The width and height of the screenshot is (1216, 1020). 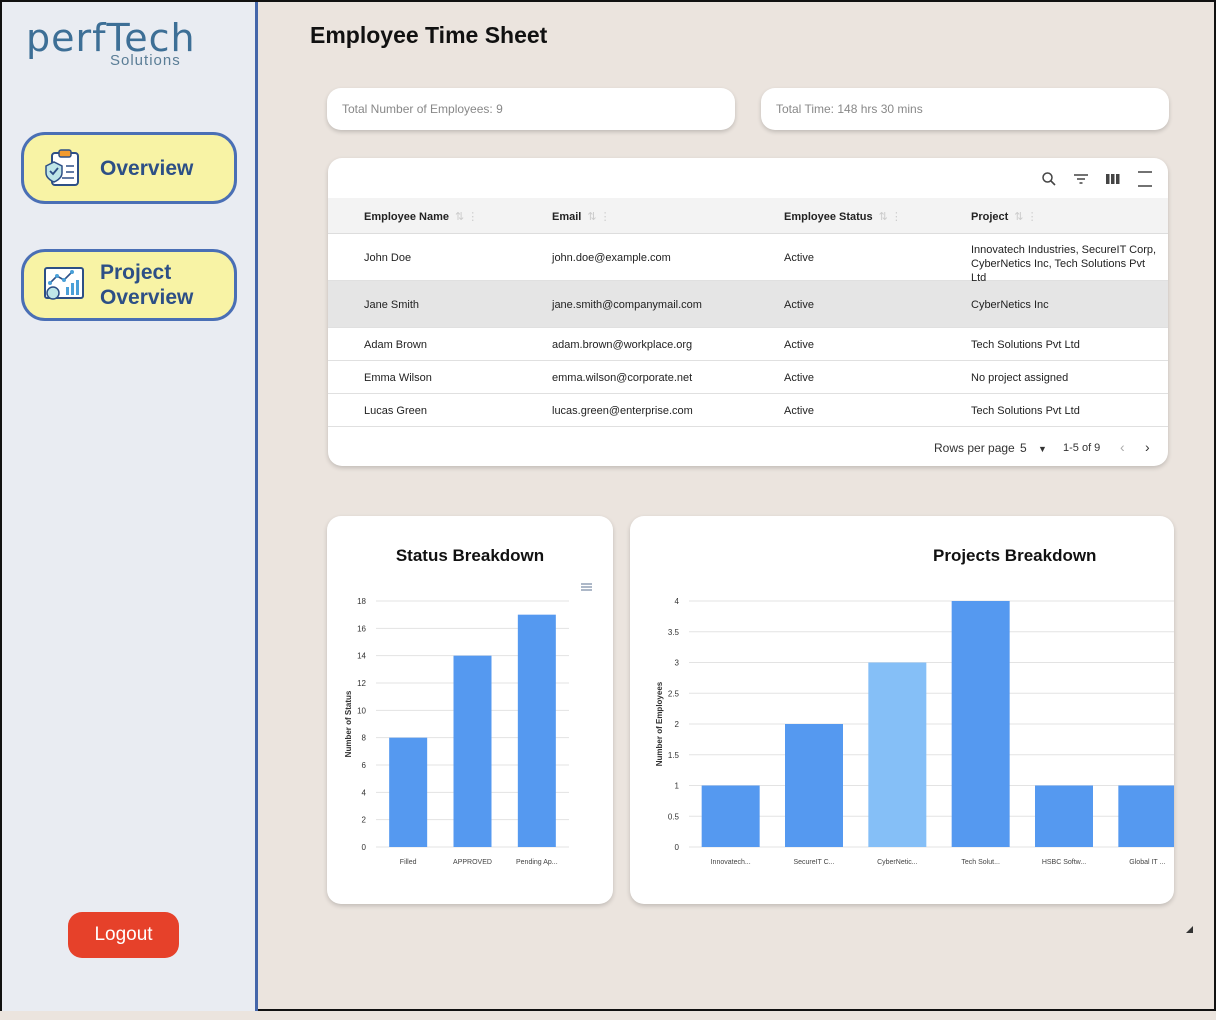 What do you see at coordinates (145, 60) in the screenshot?
I see `logo-sub: Solutions` at bounding box center [145, 60].